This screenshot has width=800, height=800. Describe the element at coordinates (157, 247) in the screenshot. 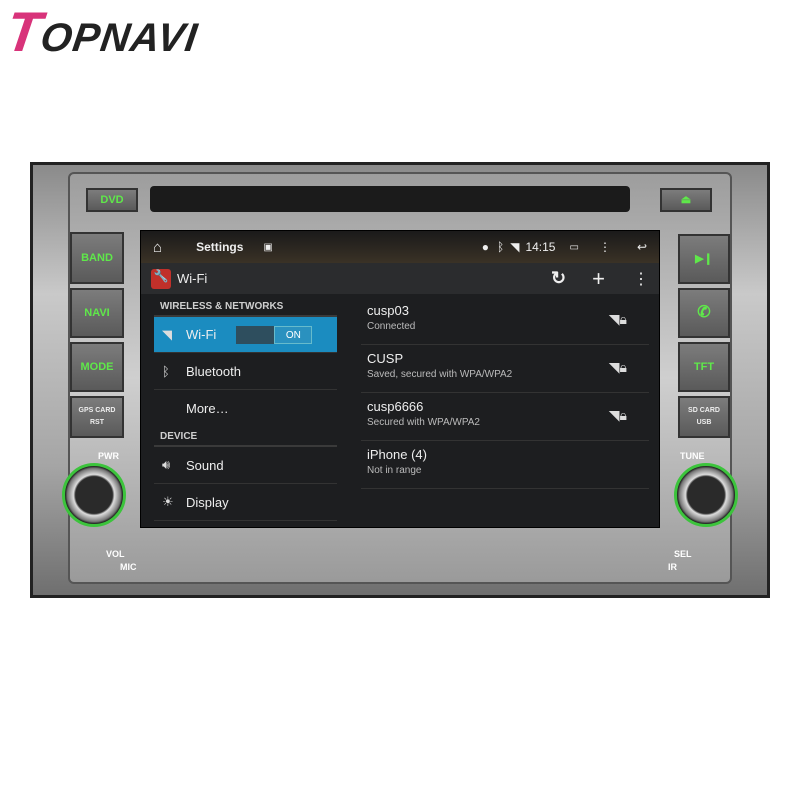

I see `home-icon: ⌂` at that location.